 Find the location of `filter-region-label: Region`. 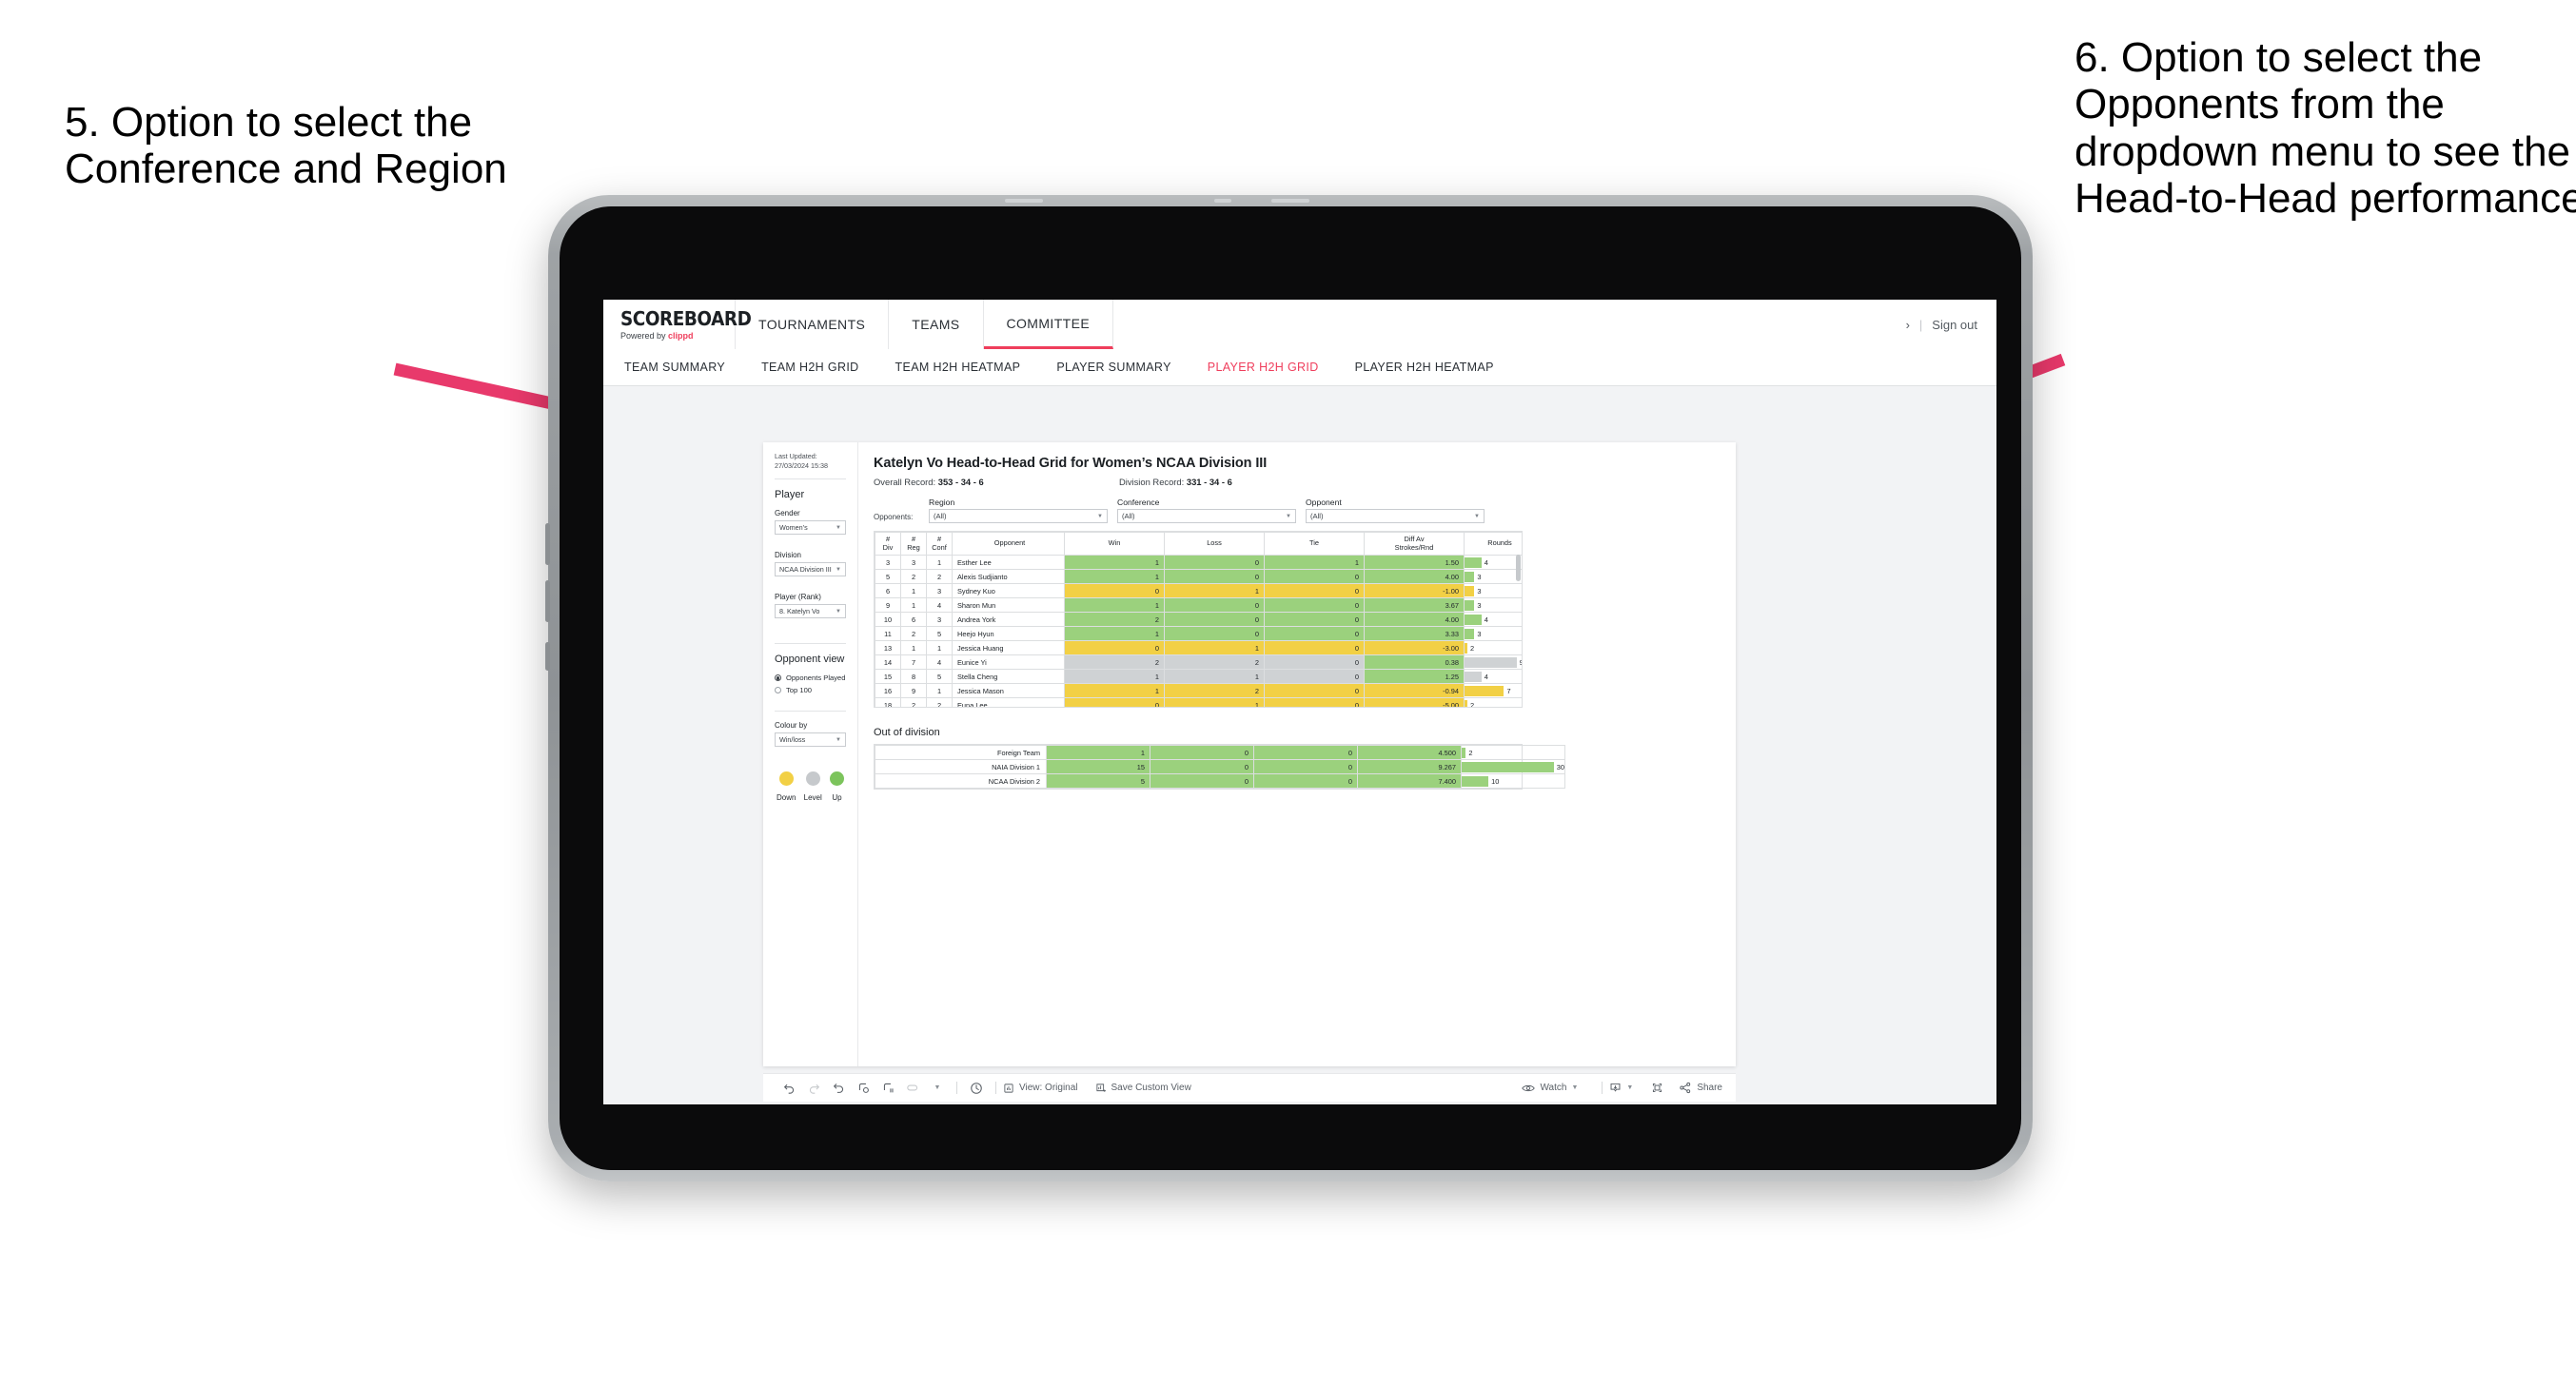

filter-region-label: Region is located at coordinates (942, 502).